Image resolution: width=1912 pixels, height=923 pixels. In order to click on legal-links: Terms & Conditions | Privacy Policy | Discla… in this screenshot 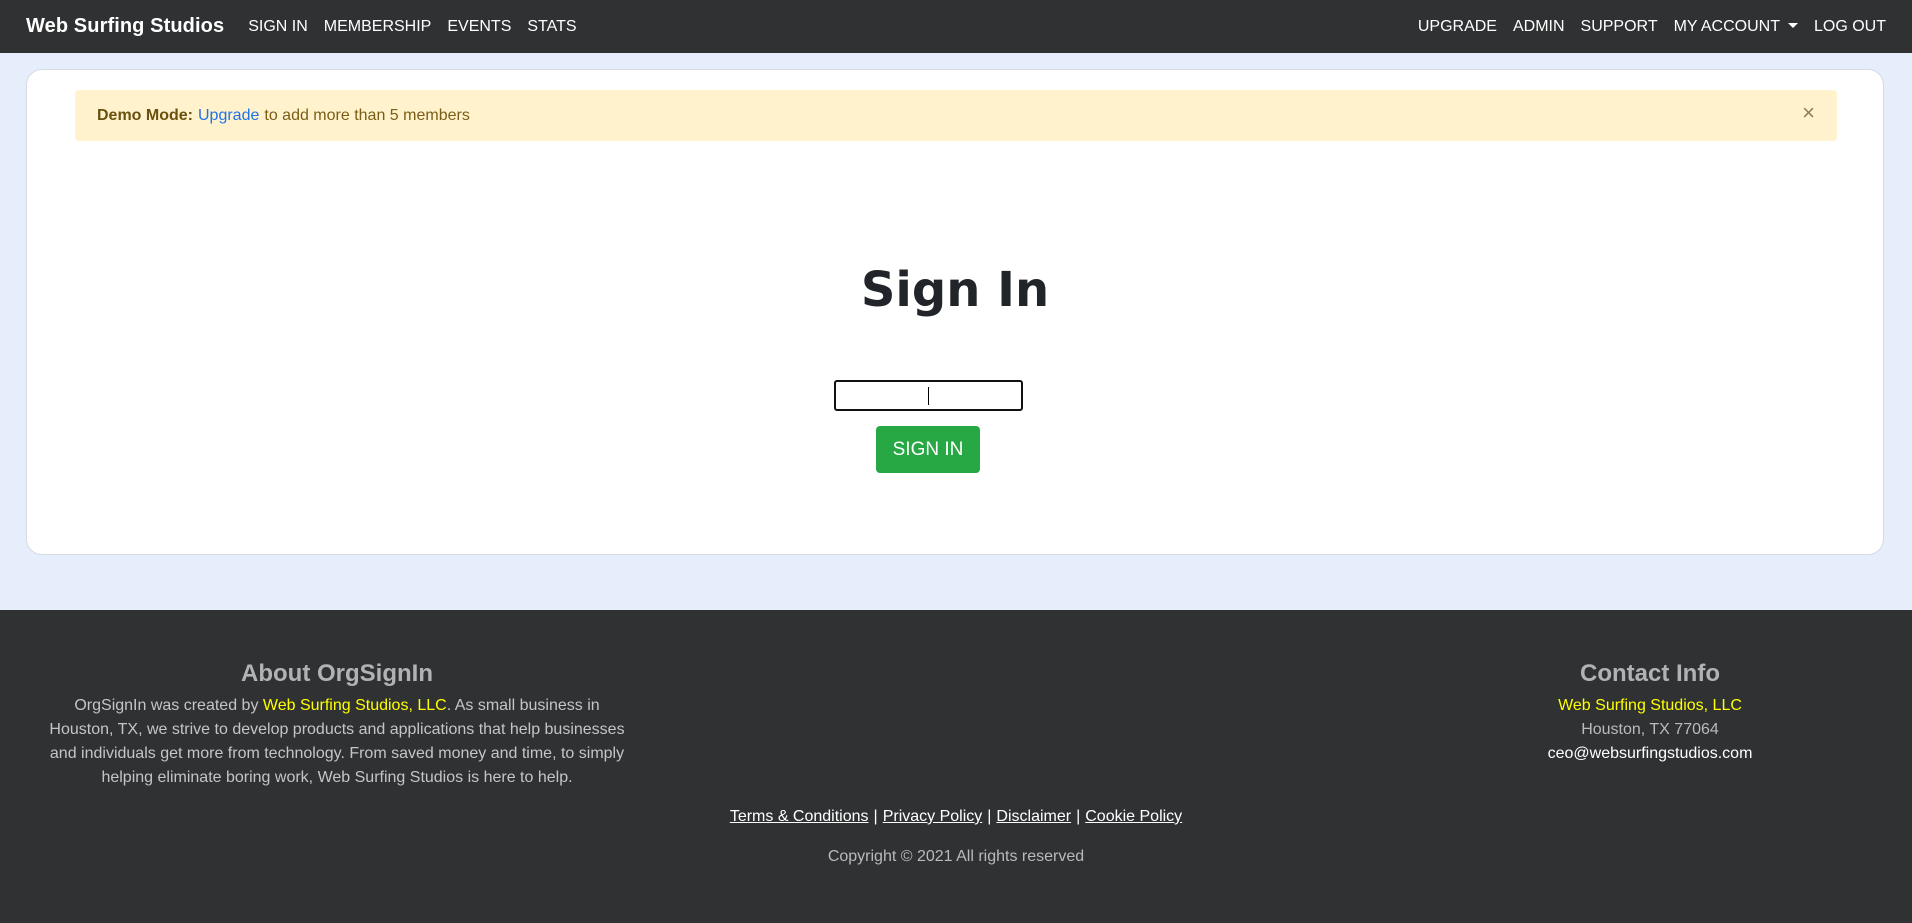, I will do `click(956, 817)`.